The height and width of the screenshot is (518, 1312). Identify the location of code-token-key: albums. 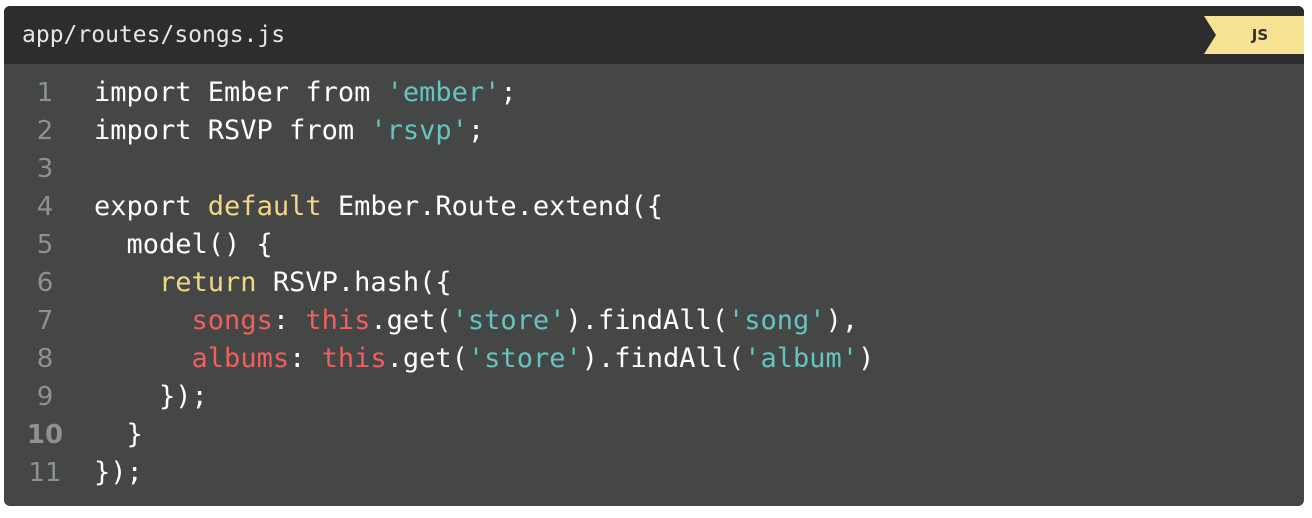
(240, 358).